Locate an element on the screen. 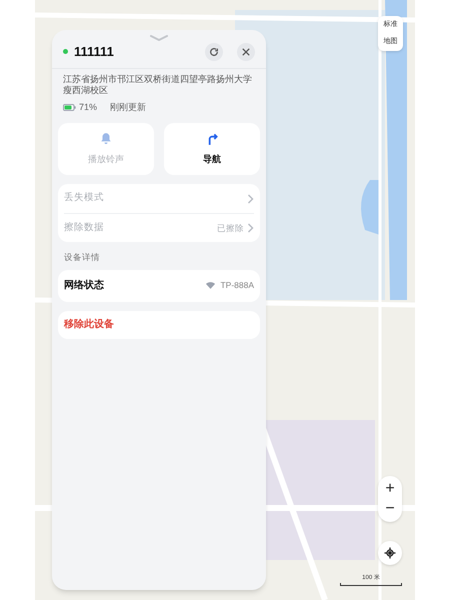  refresh-icon is located at coordinates (214, 51).